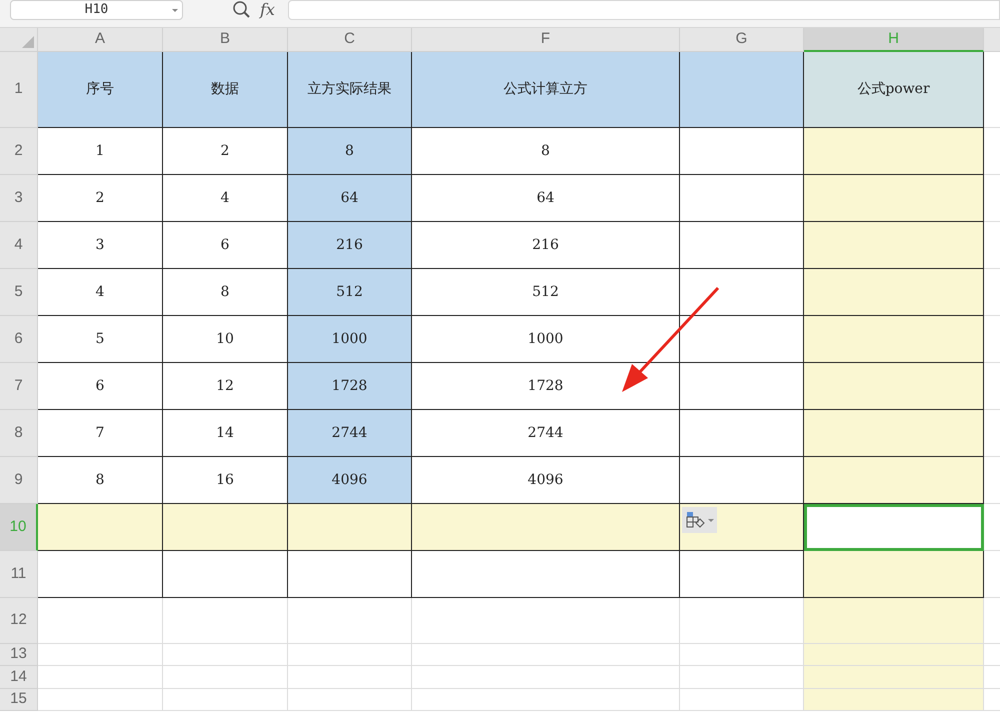  I want to click on column-header, so click(992, 40).